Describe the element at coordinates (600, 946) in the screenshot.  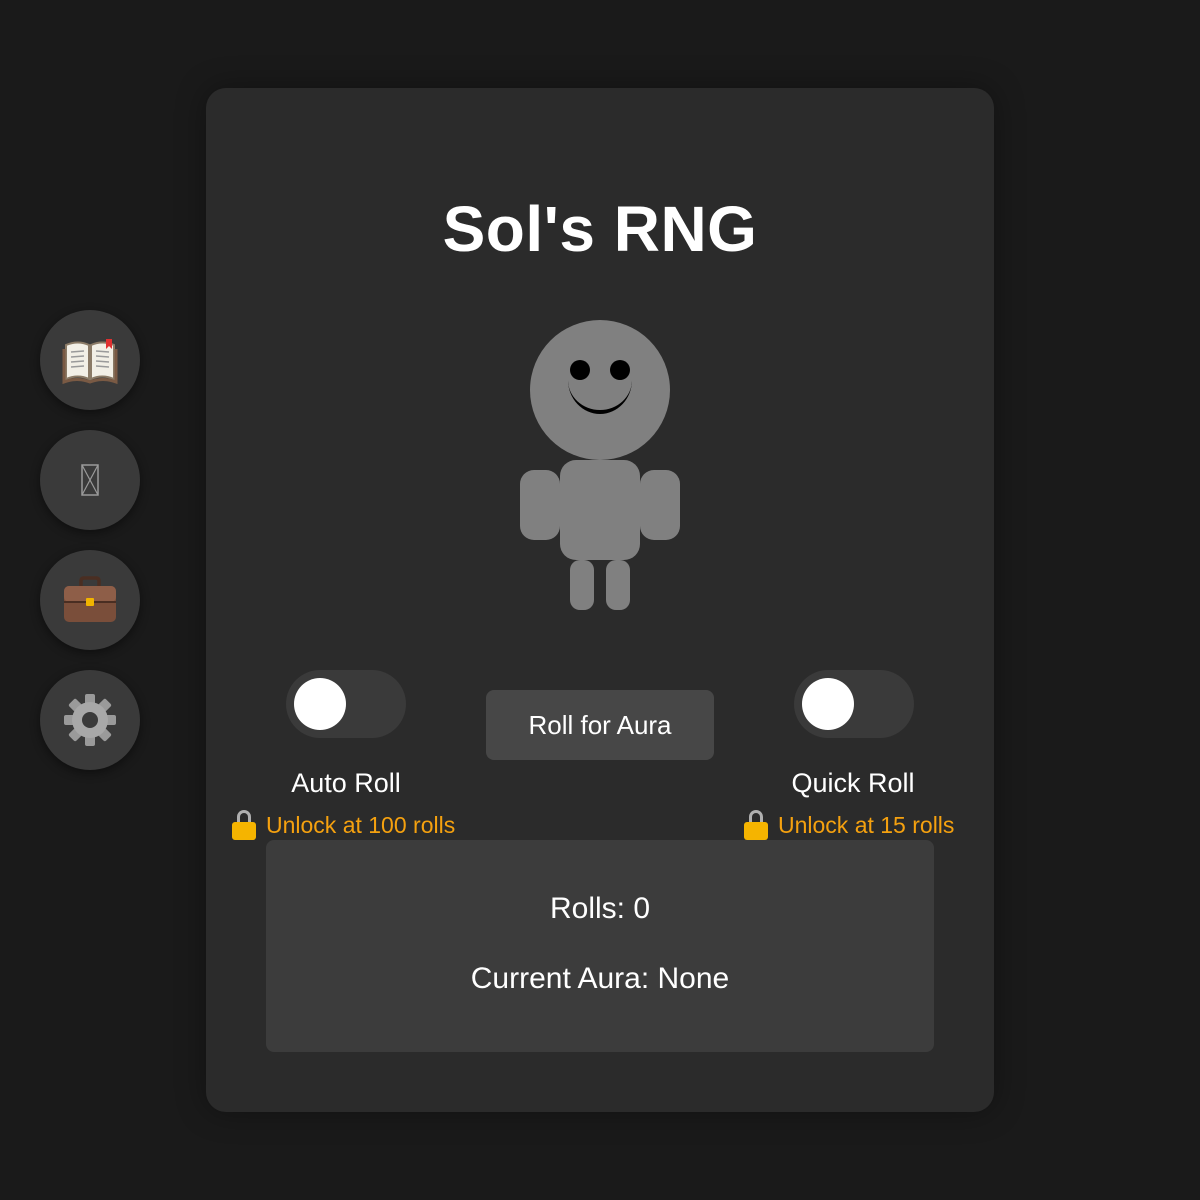
I see `stats-panel: Rolls: 0 Current Aura: None` at that location.